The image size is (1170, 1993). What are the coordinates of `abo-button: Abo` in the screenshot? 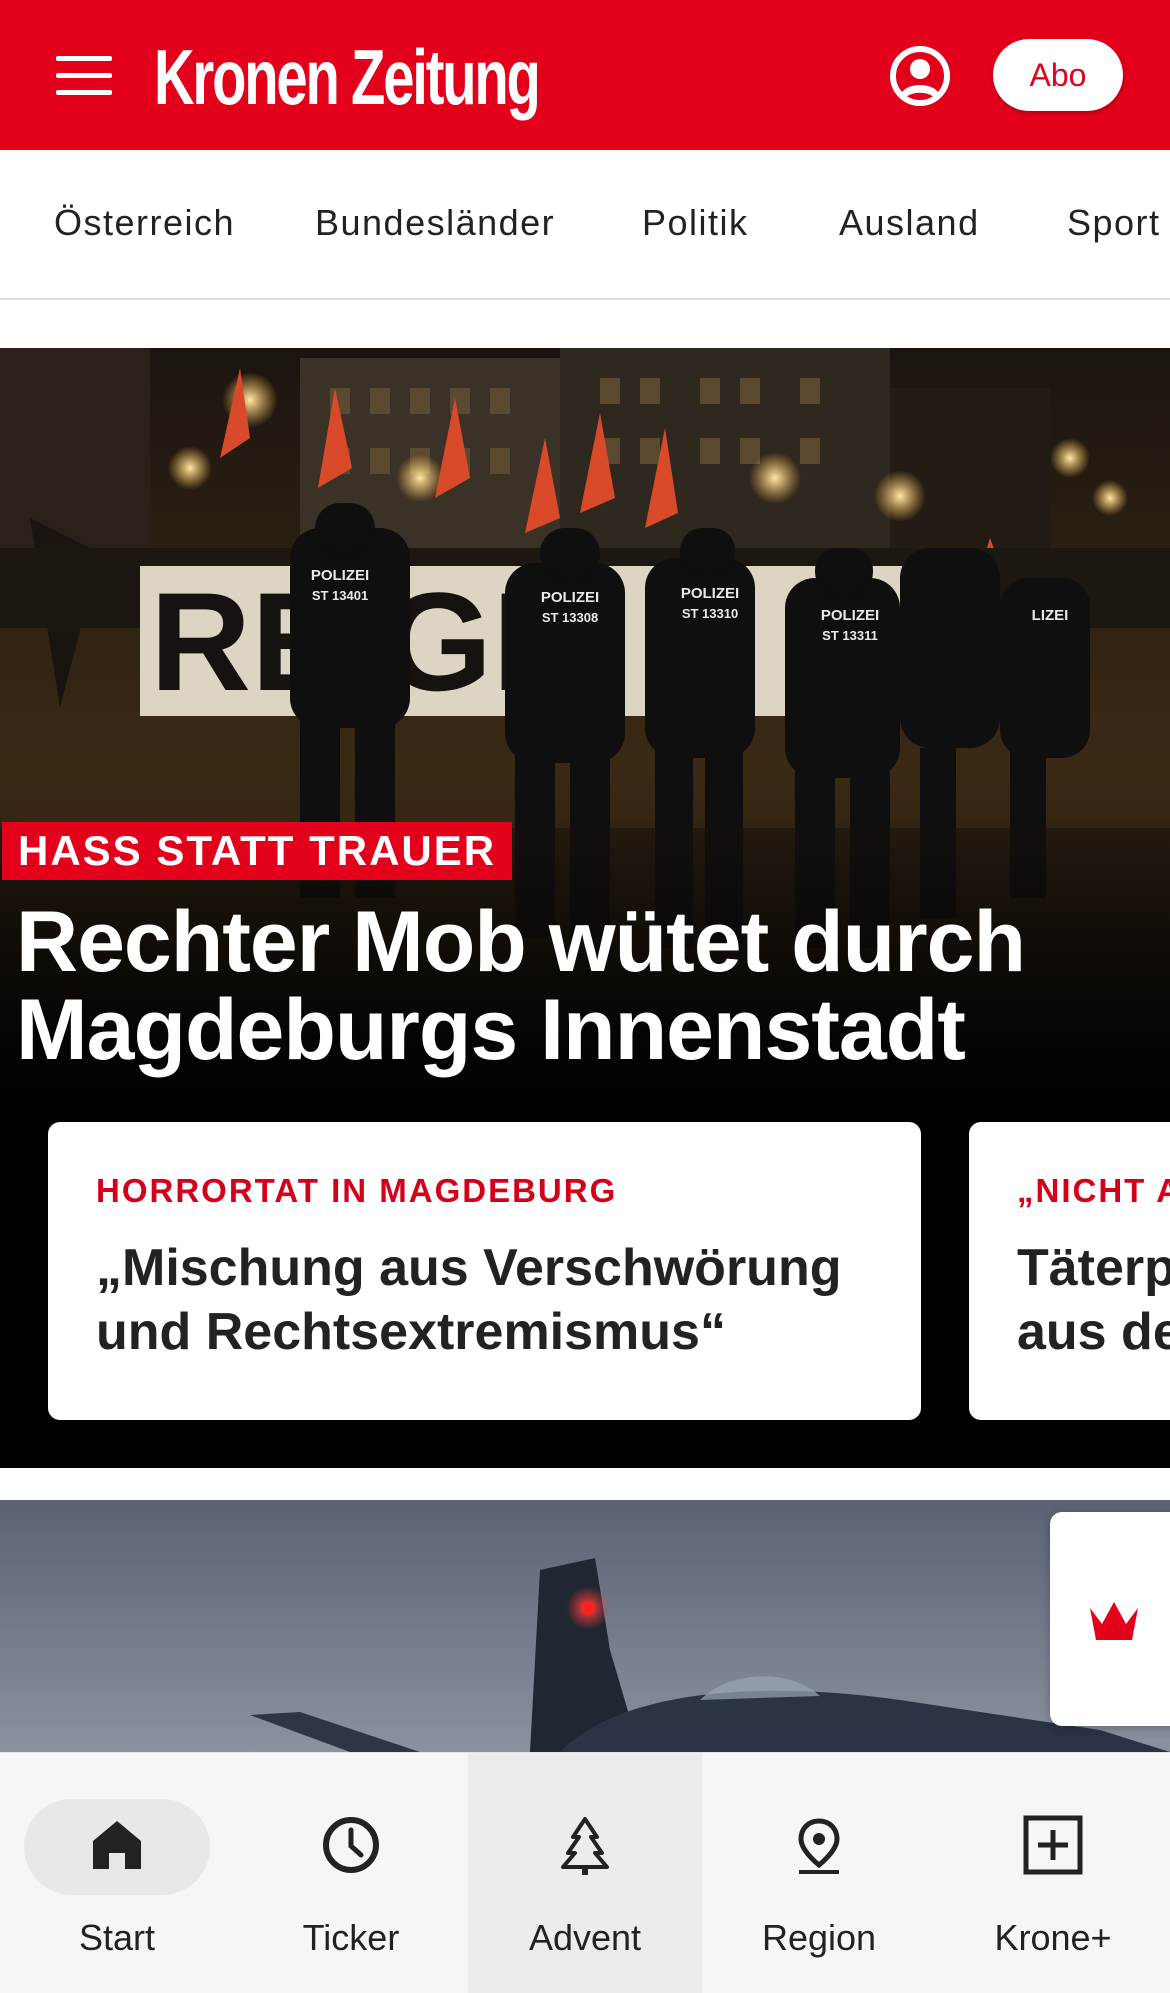 It's located at (1058, 75).